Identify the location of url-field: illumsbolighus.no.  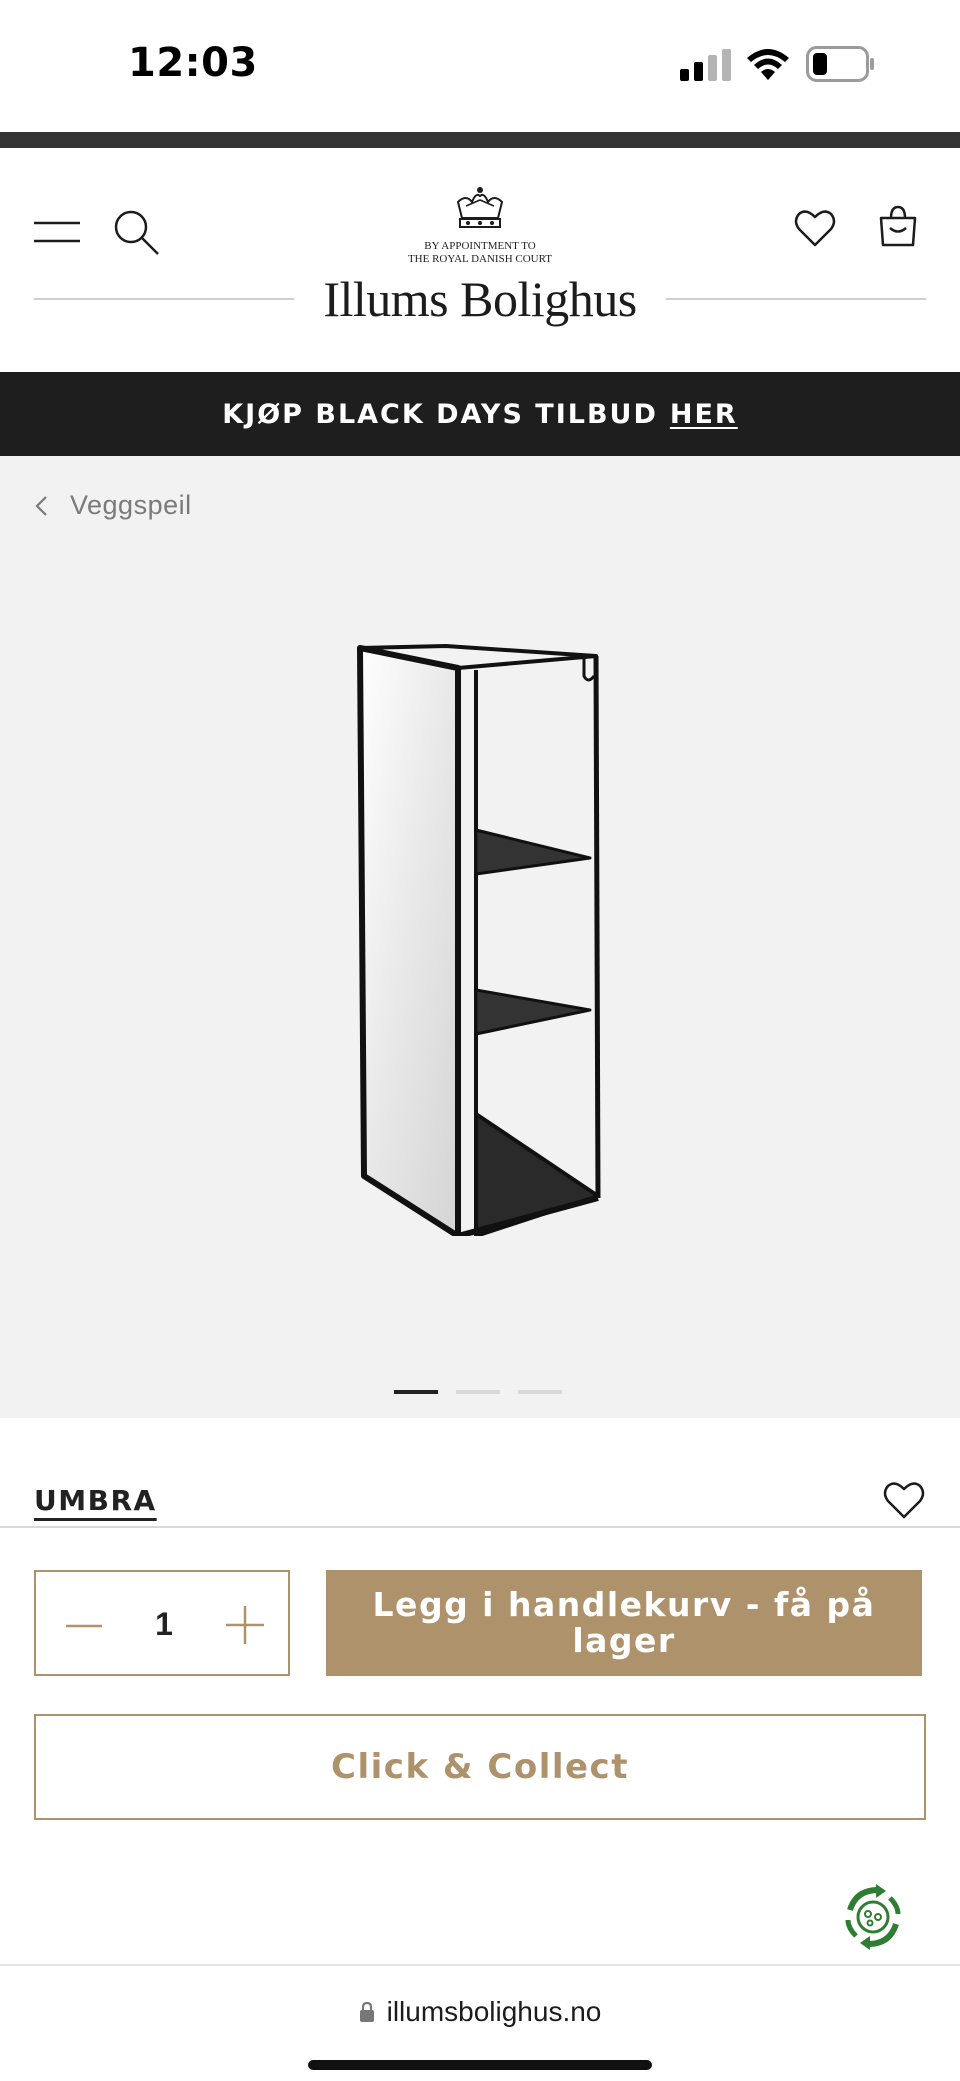
(480, 2012).